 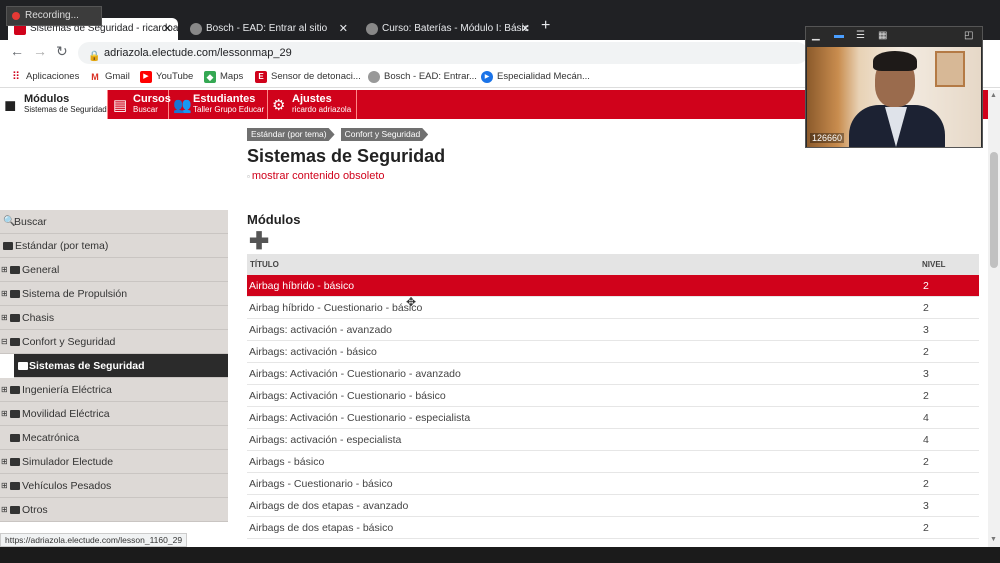 I want to click on page-scrollbar: ▲ ▼, so click(x=994, y=318).